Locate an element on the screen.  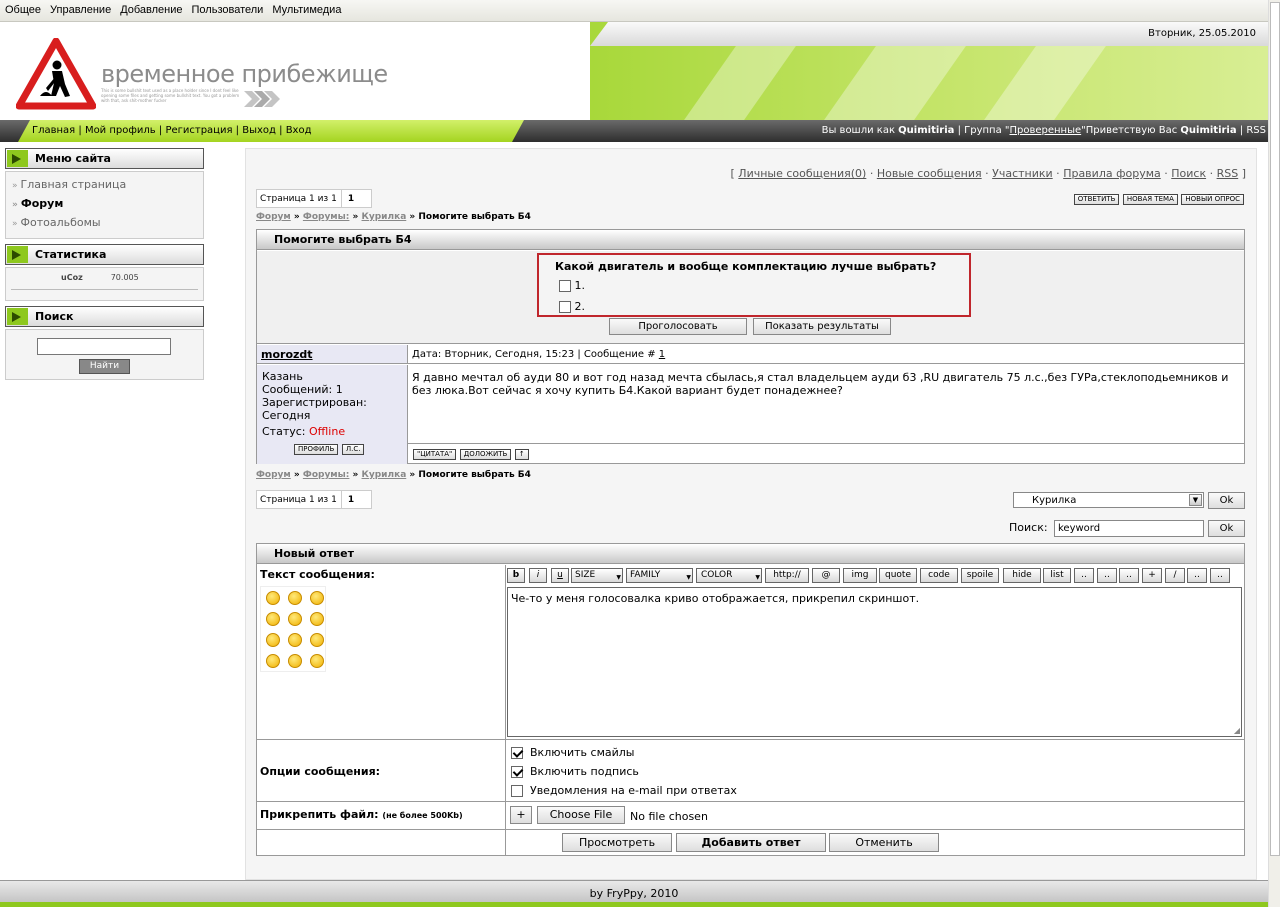
img-button: img is located at coordinates (860, 575).